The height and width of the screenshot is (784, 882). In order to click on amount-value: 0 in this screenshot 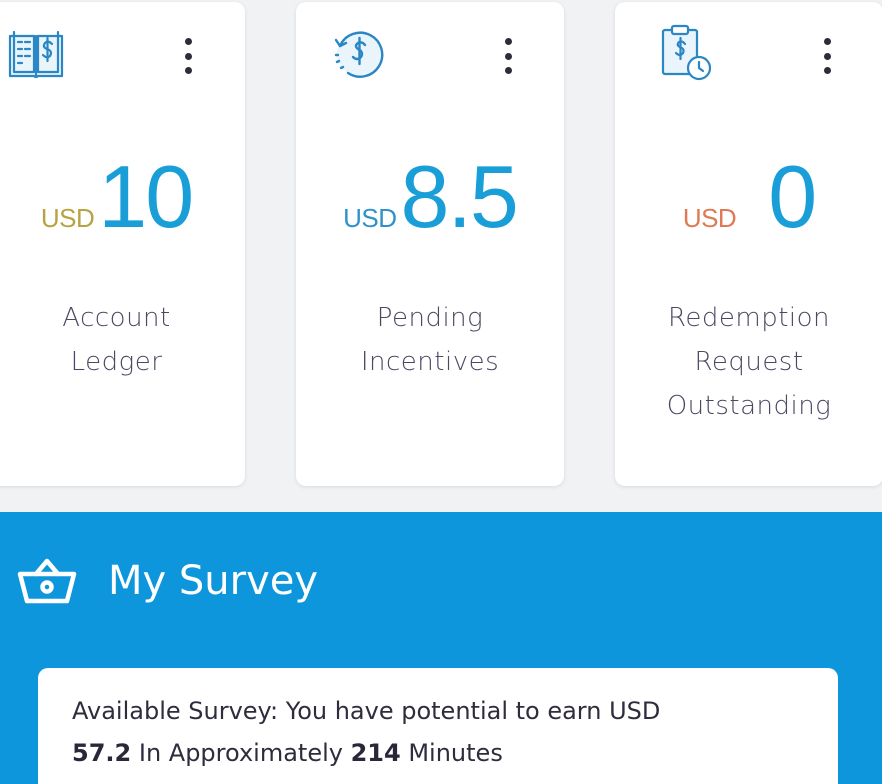, I will do `click(792, 196)`.